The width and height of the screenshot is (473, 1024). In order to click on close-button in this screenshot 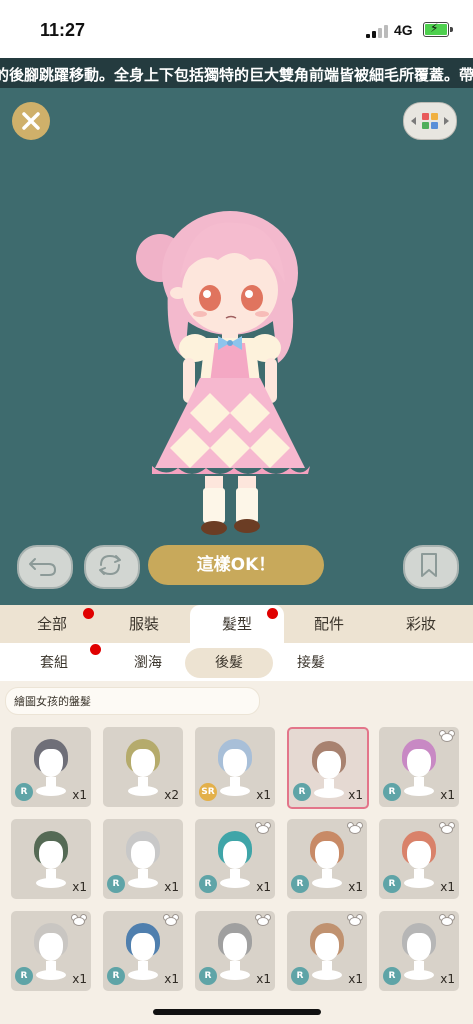, I will do `click(31, 121)`.